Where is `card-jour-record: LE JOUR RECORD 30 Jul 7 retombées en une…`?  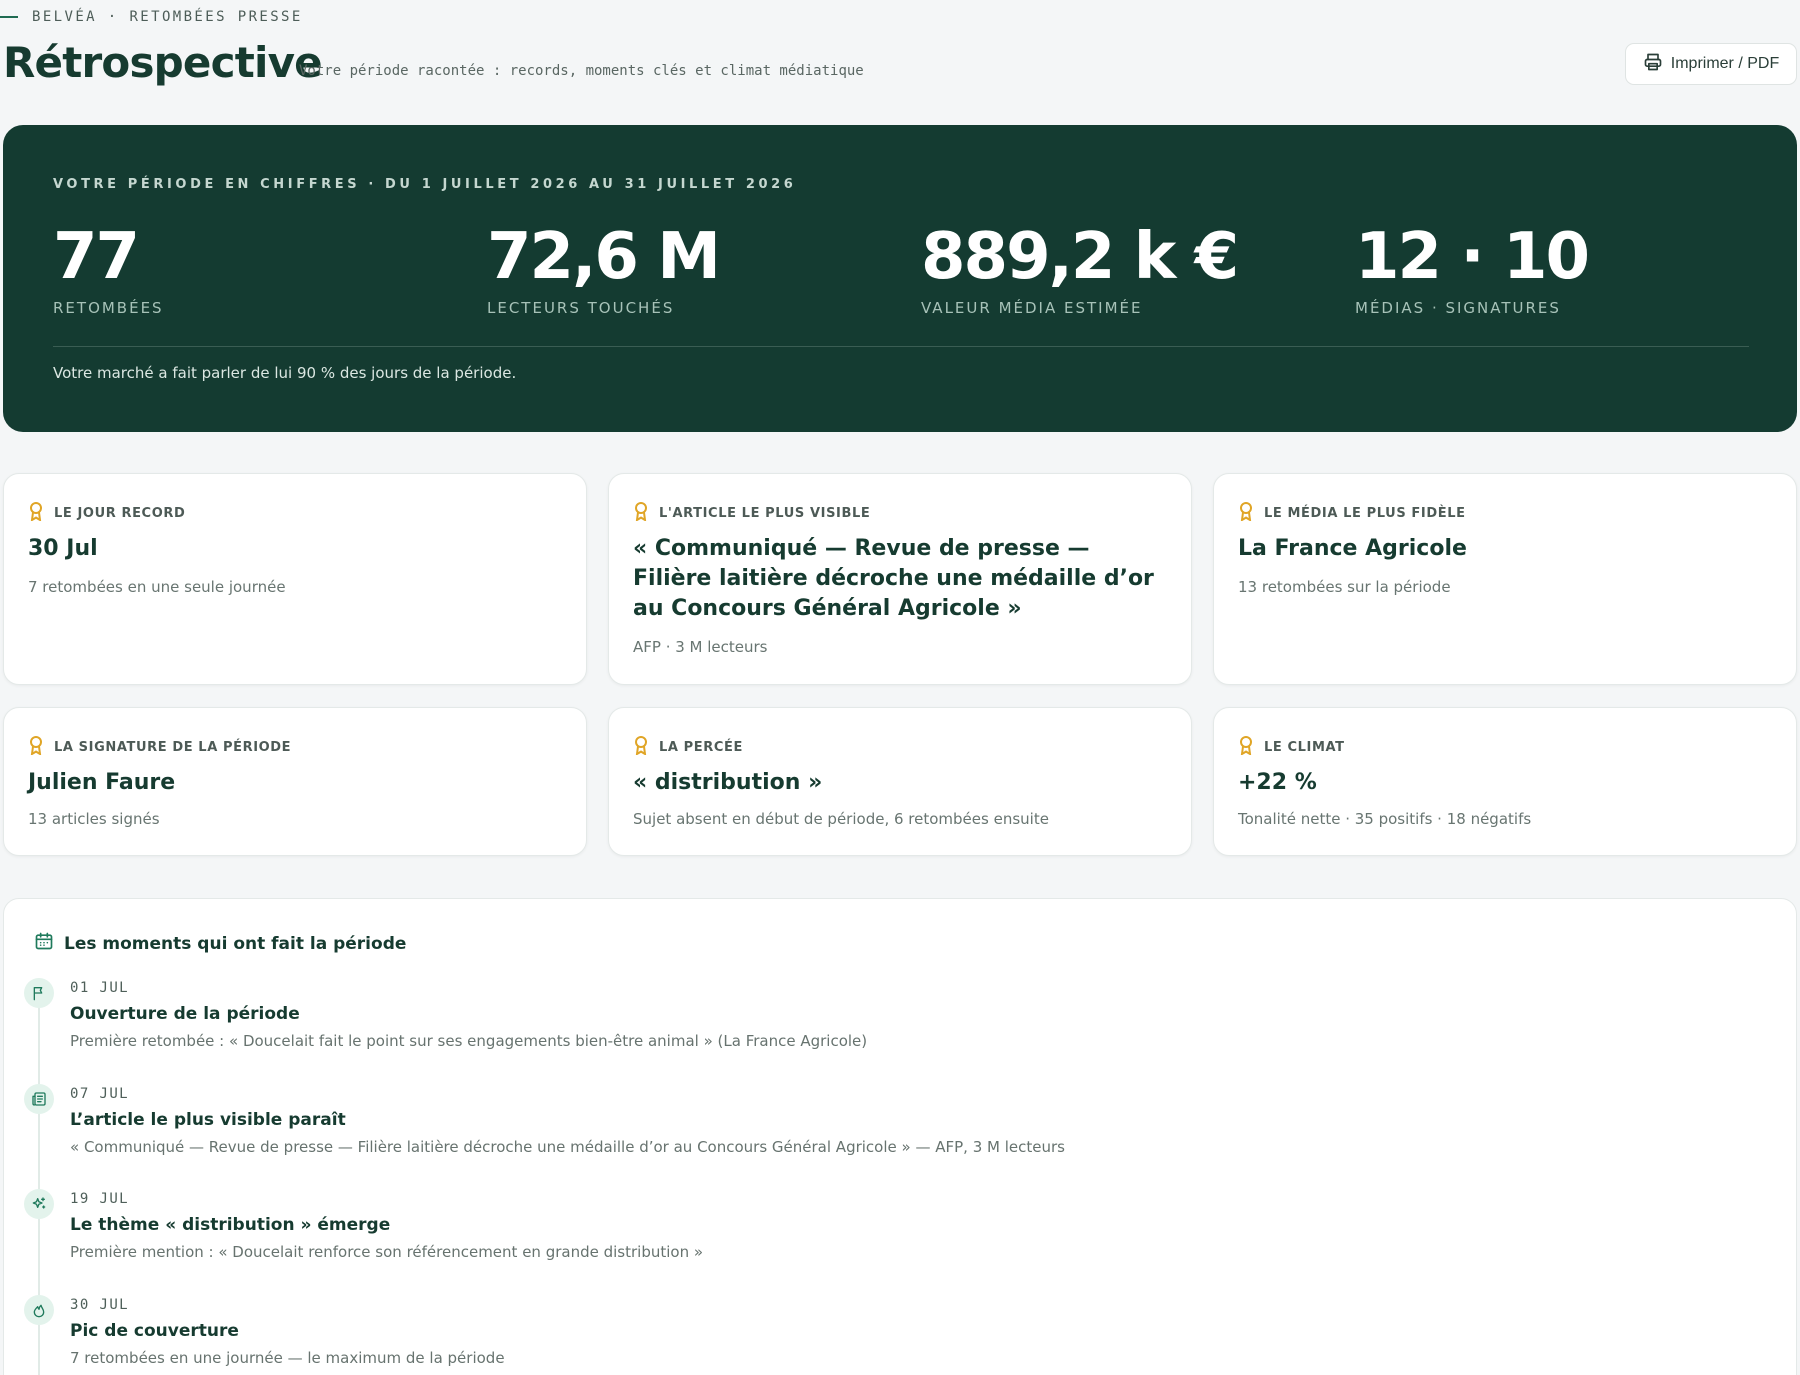 card-jour-record: LE JOUR RECORD 30 Jul 7 retombées en une… is located at coordinates (295, 579).